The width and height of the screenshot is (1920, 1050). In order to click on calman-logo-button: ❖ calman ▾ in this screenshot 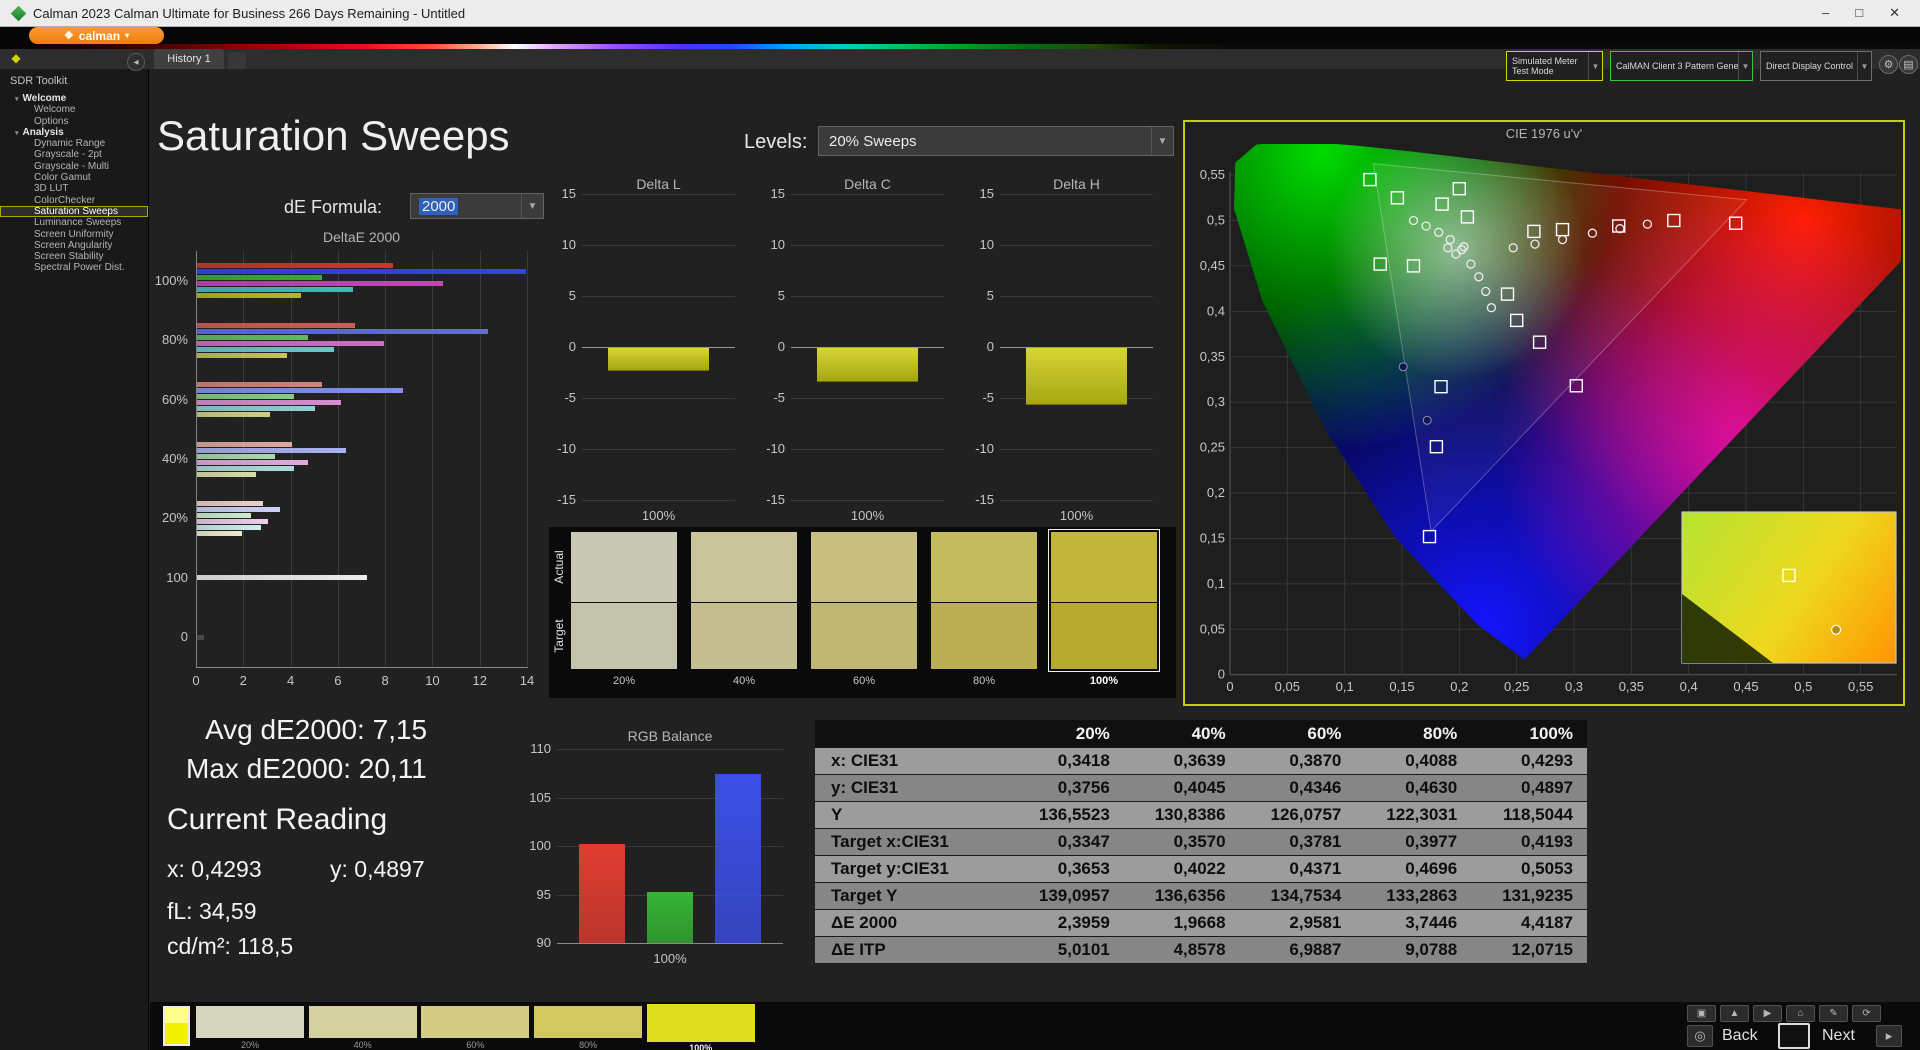, I will do `click(96, 35)`.